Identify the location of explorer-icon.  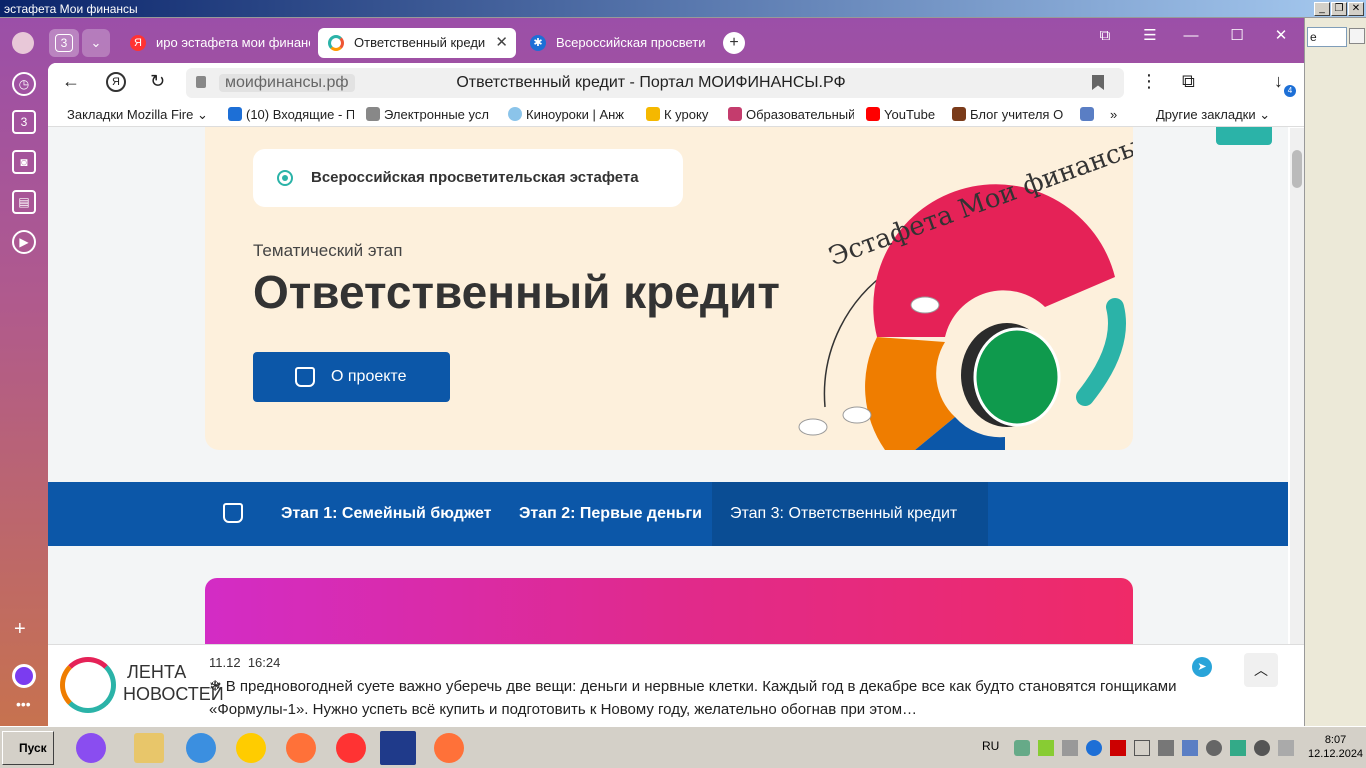
(149, 748).